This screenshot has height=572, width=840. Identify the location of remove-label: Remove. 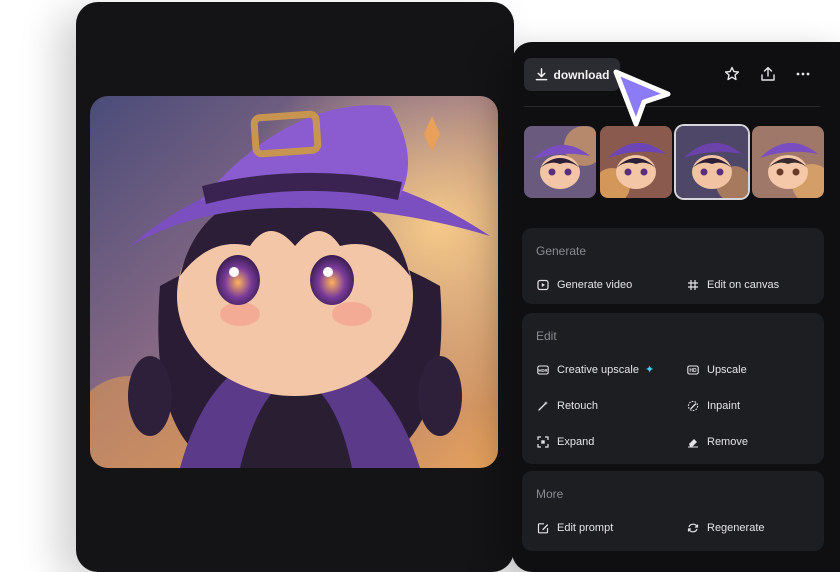
(727, 441).